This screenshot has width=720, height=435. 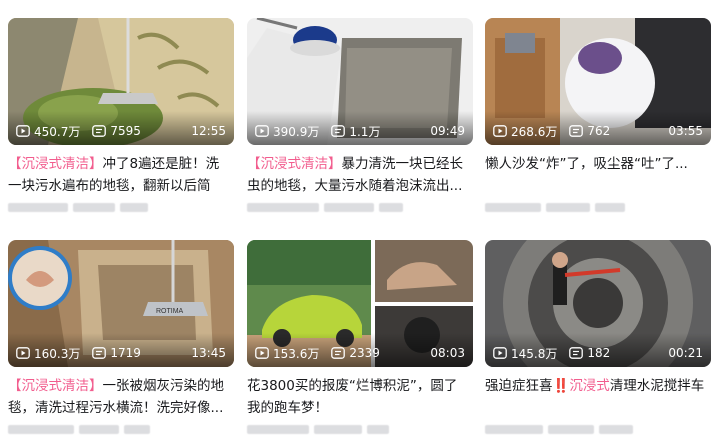 What do you see at coordinates (125, 353) in the screenshot?
I see `comment-count: 1719` at bounding box center [125, 353].